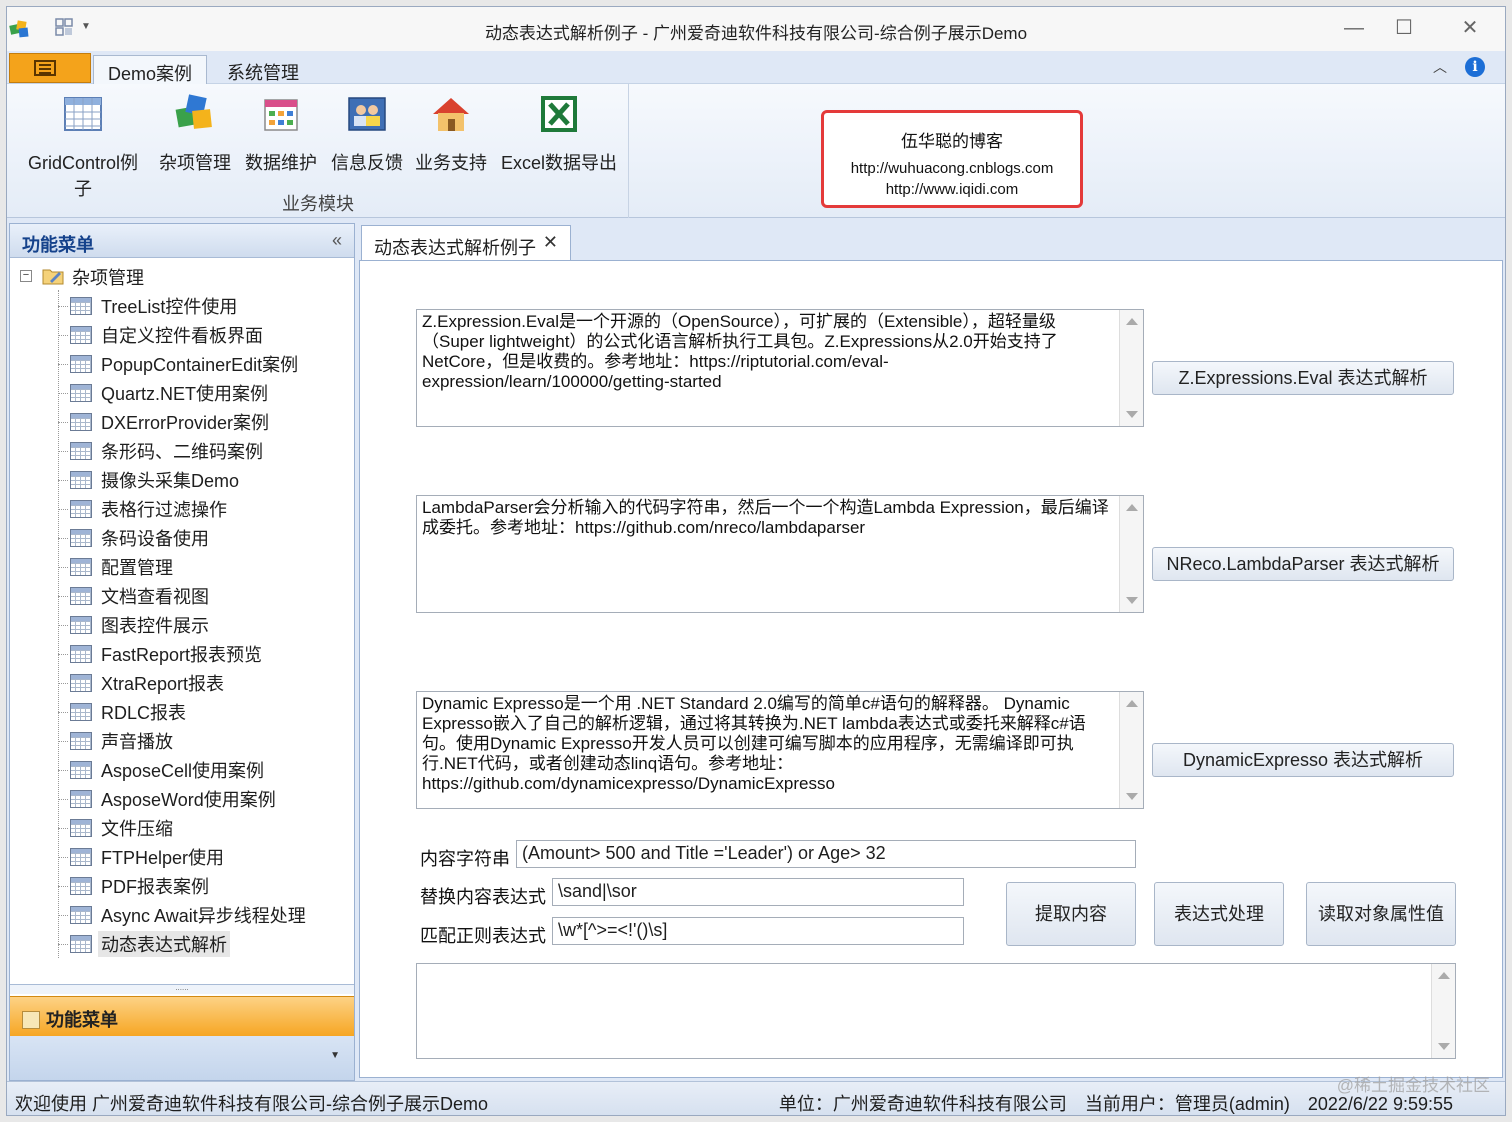 Image resolution: width=1512 pixels, height=1122 pixels. What do you see at coordinates (188, 800) in the screenshot?
I see `tree-item-label: AsposeWord使用案例` at bounding box center [188, 800].